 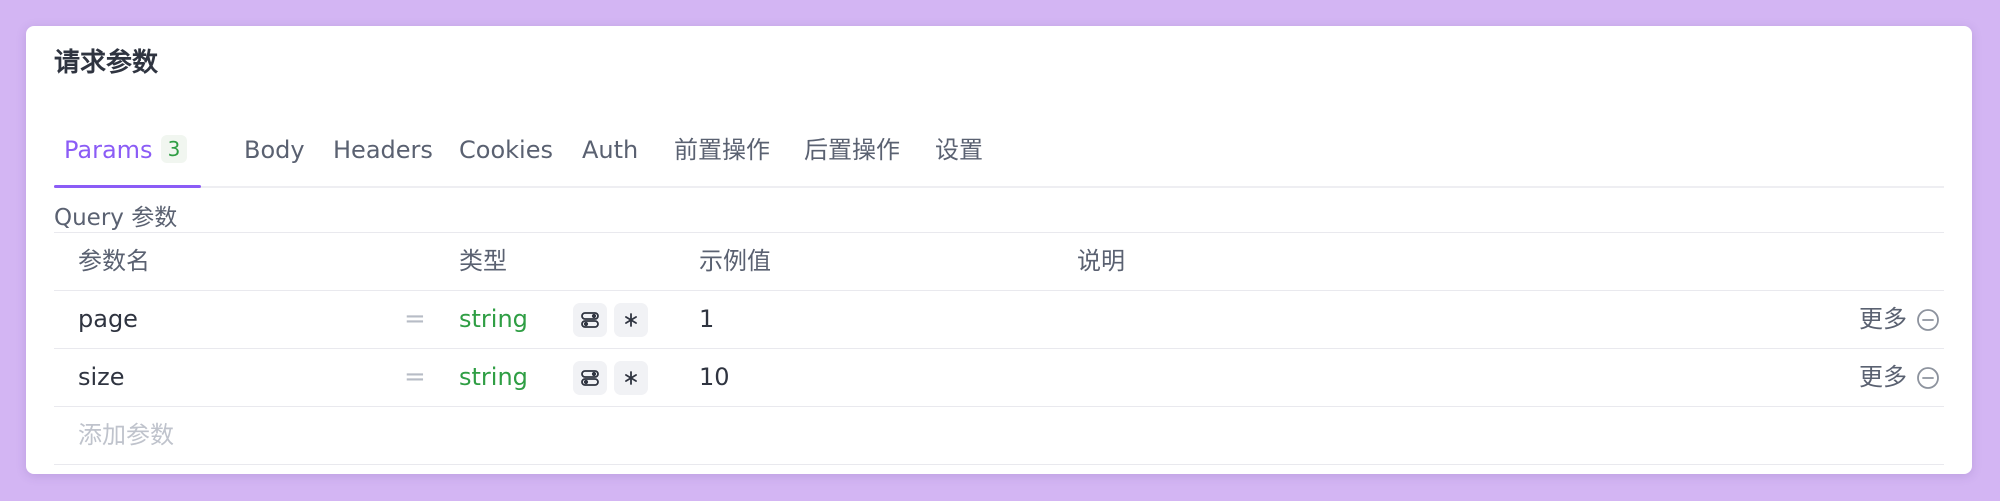 What do you see at coordinates (483, 261) in the screenshot?
I see `column-type-header: 类型` at bounding box center [483, 261].